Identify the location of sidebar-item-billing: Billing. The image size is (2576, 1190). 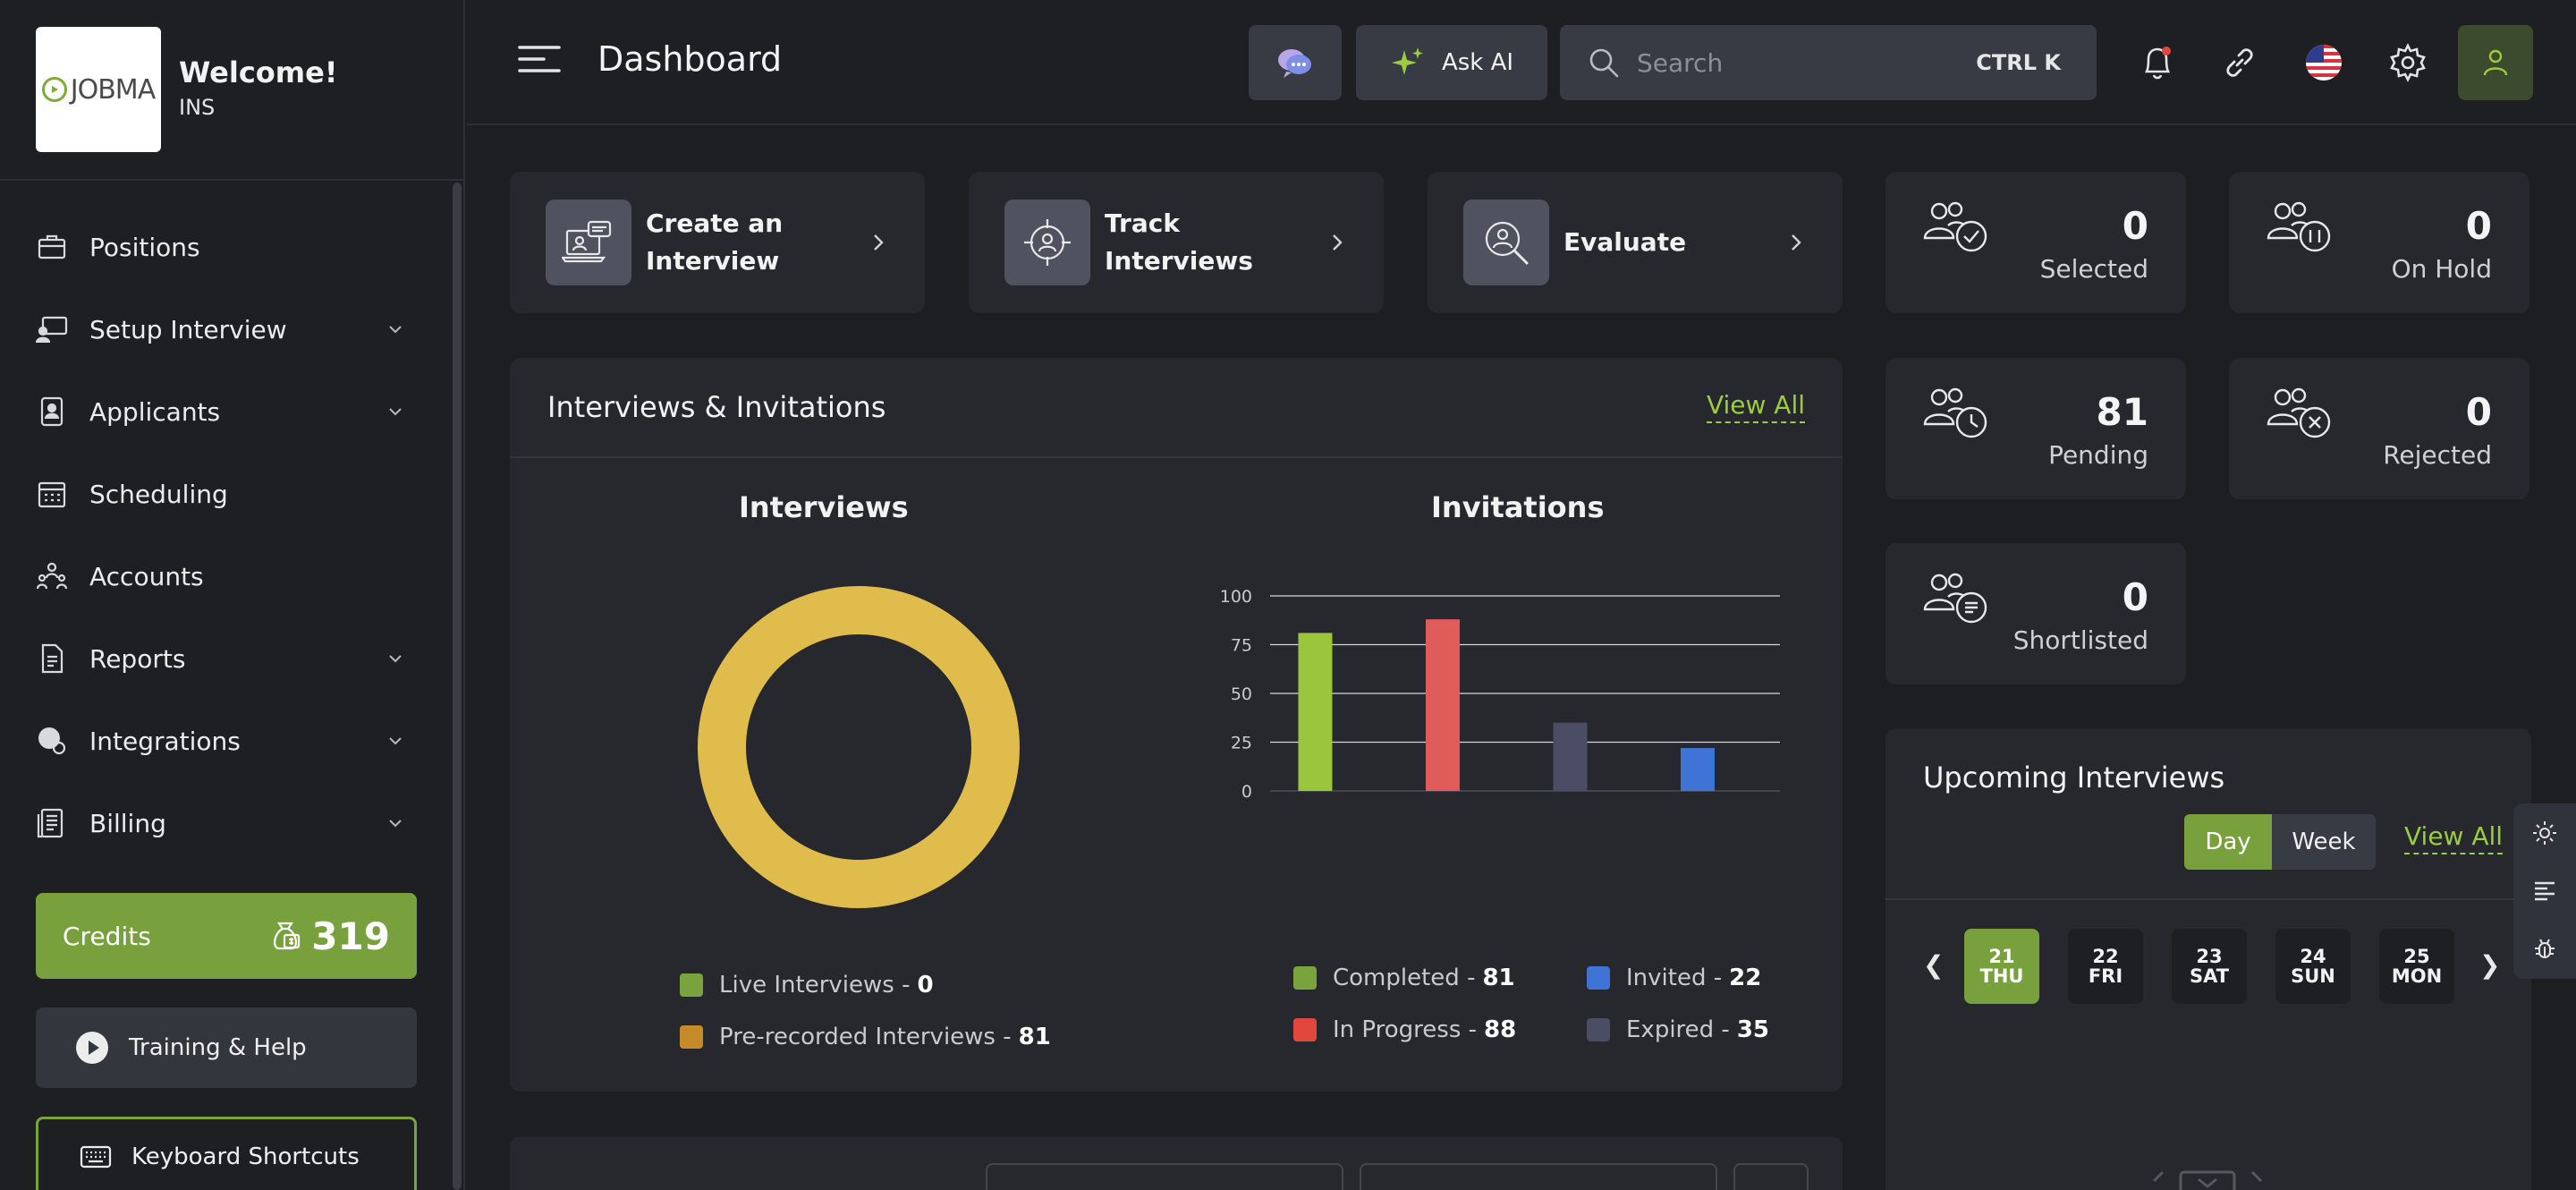
(223, 823).